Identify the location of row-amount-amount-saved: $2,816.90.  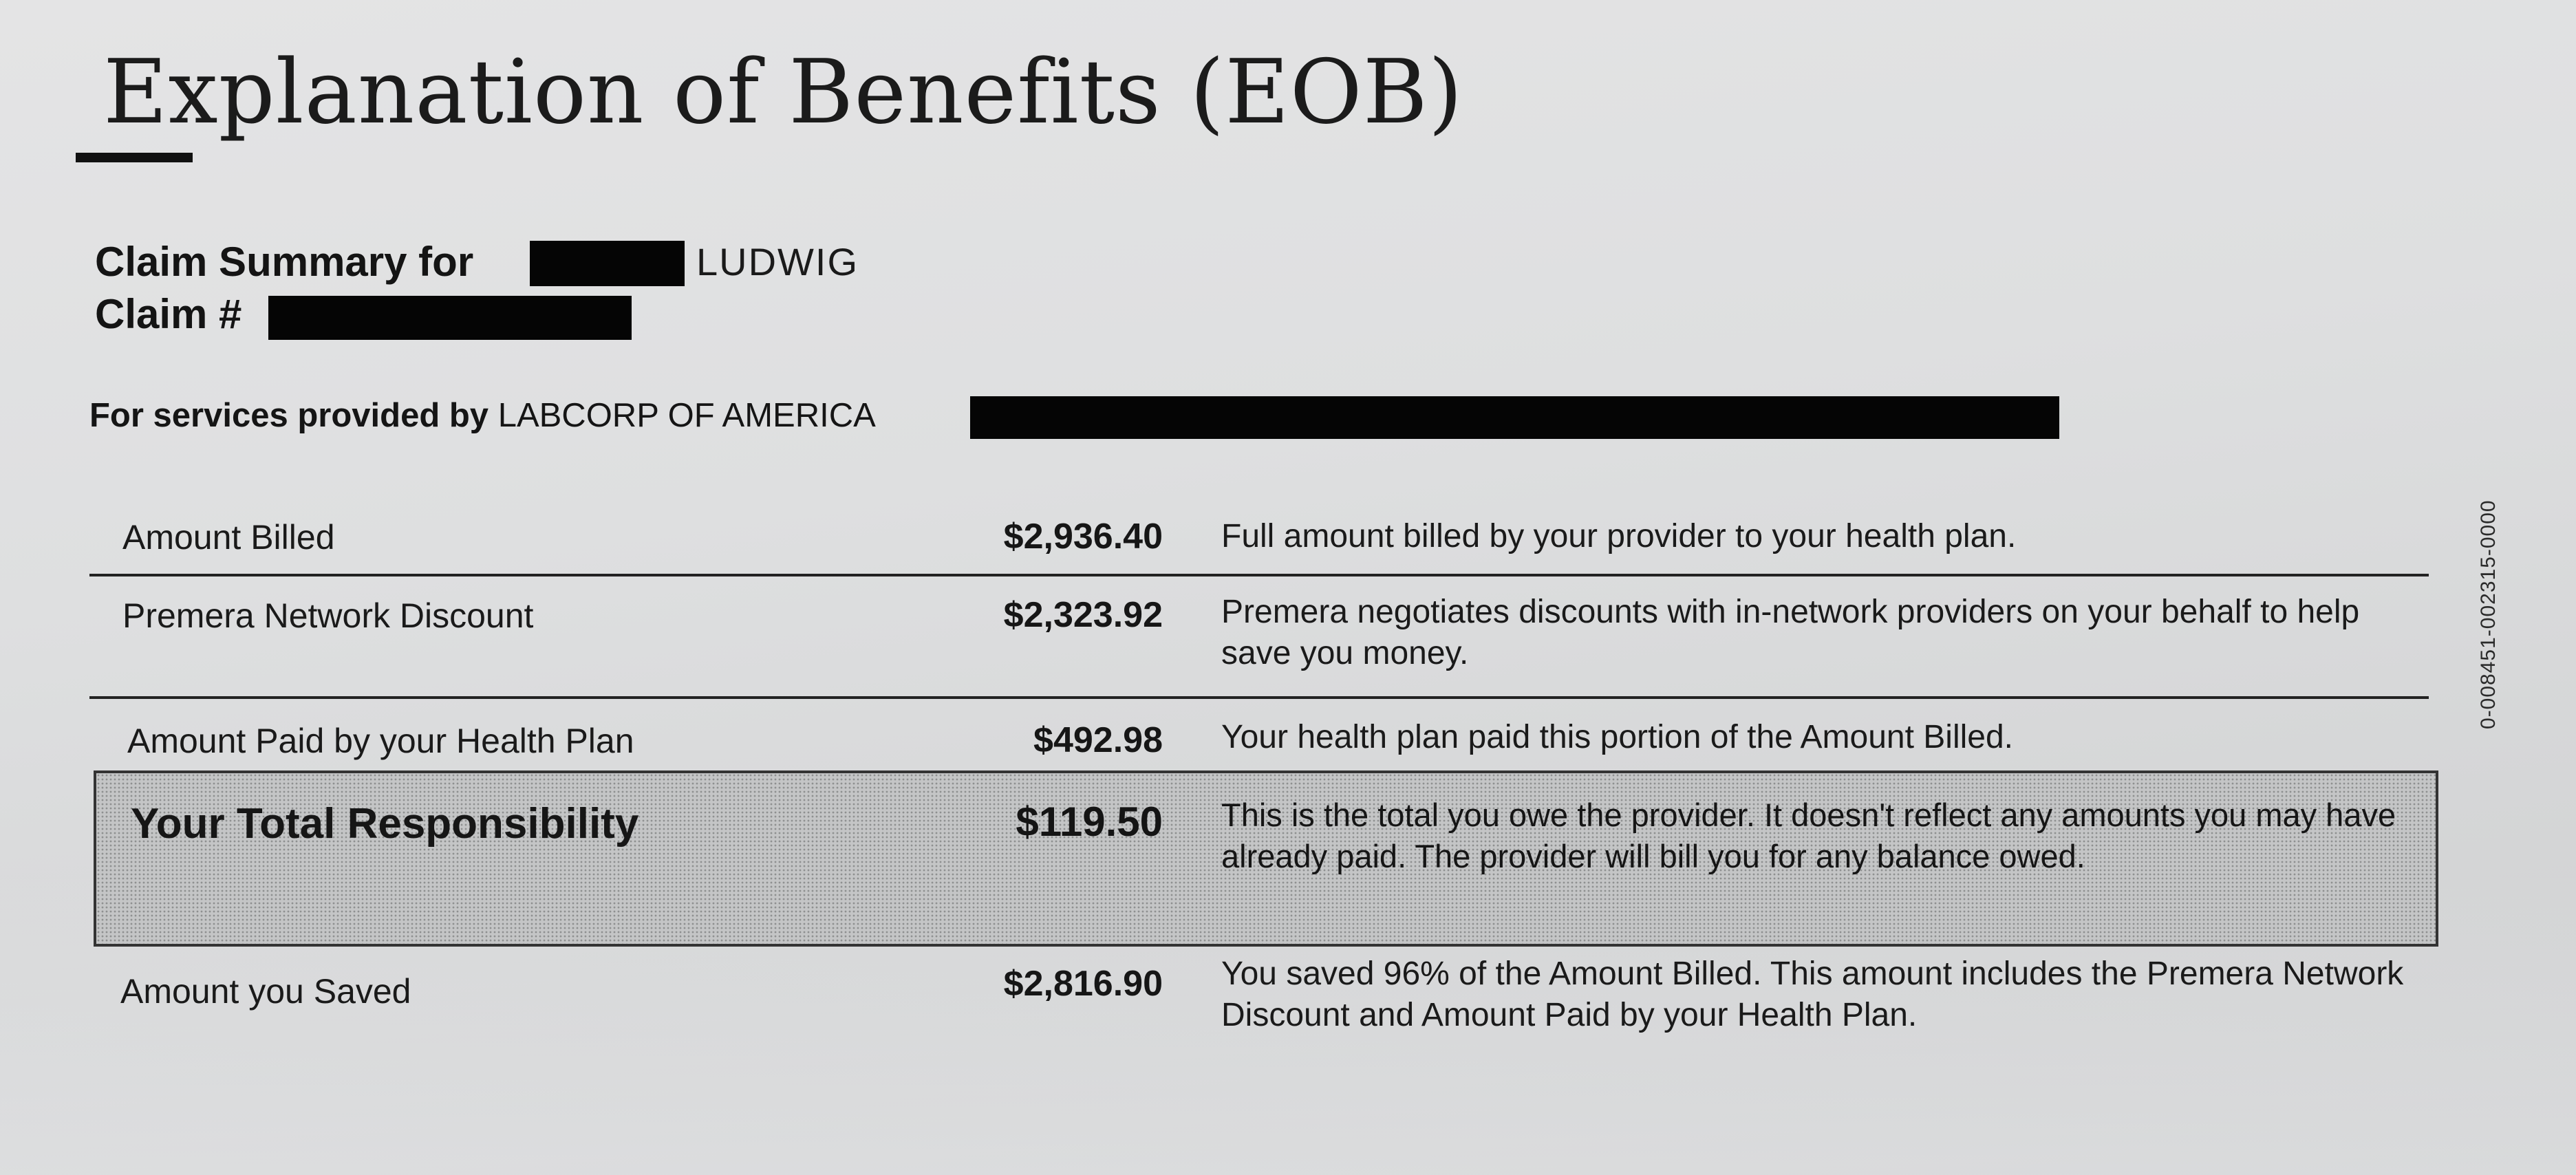
(1083, 984).